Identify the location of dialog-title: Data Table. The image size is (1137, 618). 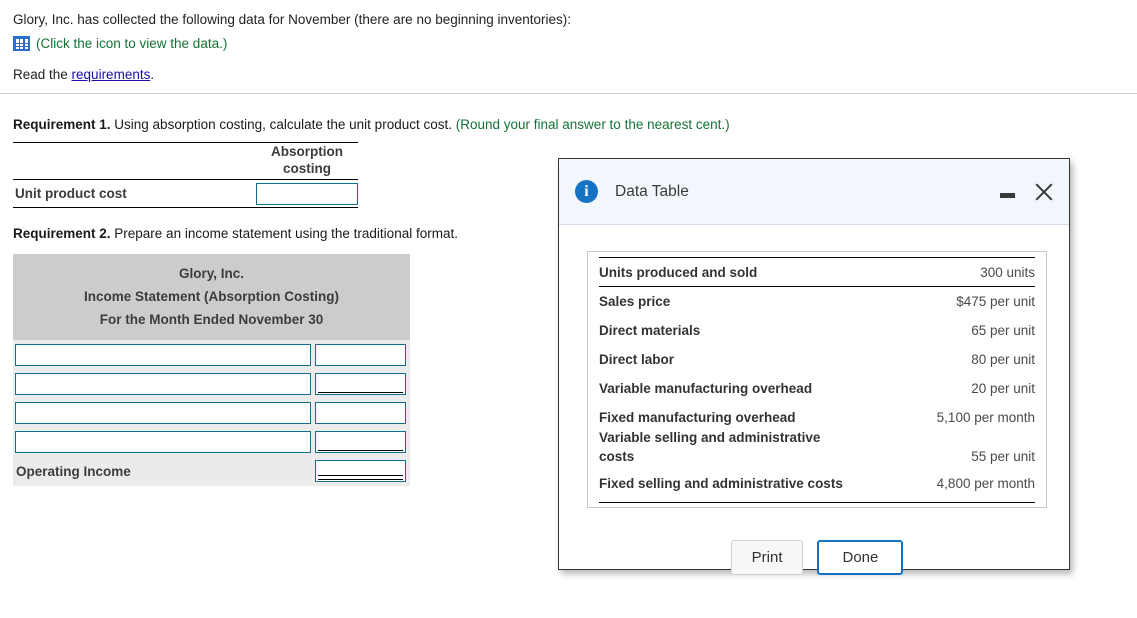
(652, 191).